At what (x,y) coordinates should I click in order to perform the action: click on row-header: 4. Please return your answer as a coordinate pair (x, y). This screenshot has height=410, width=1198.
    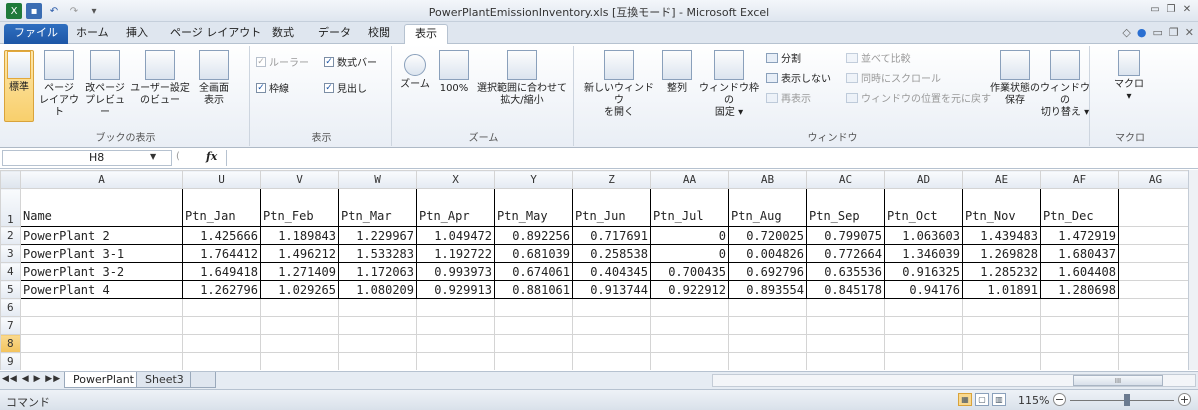
    Looking at the image, I should click on (10, 271).